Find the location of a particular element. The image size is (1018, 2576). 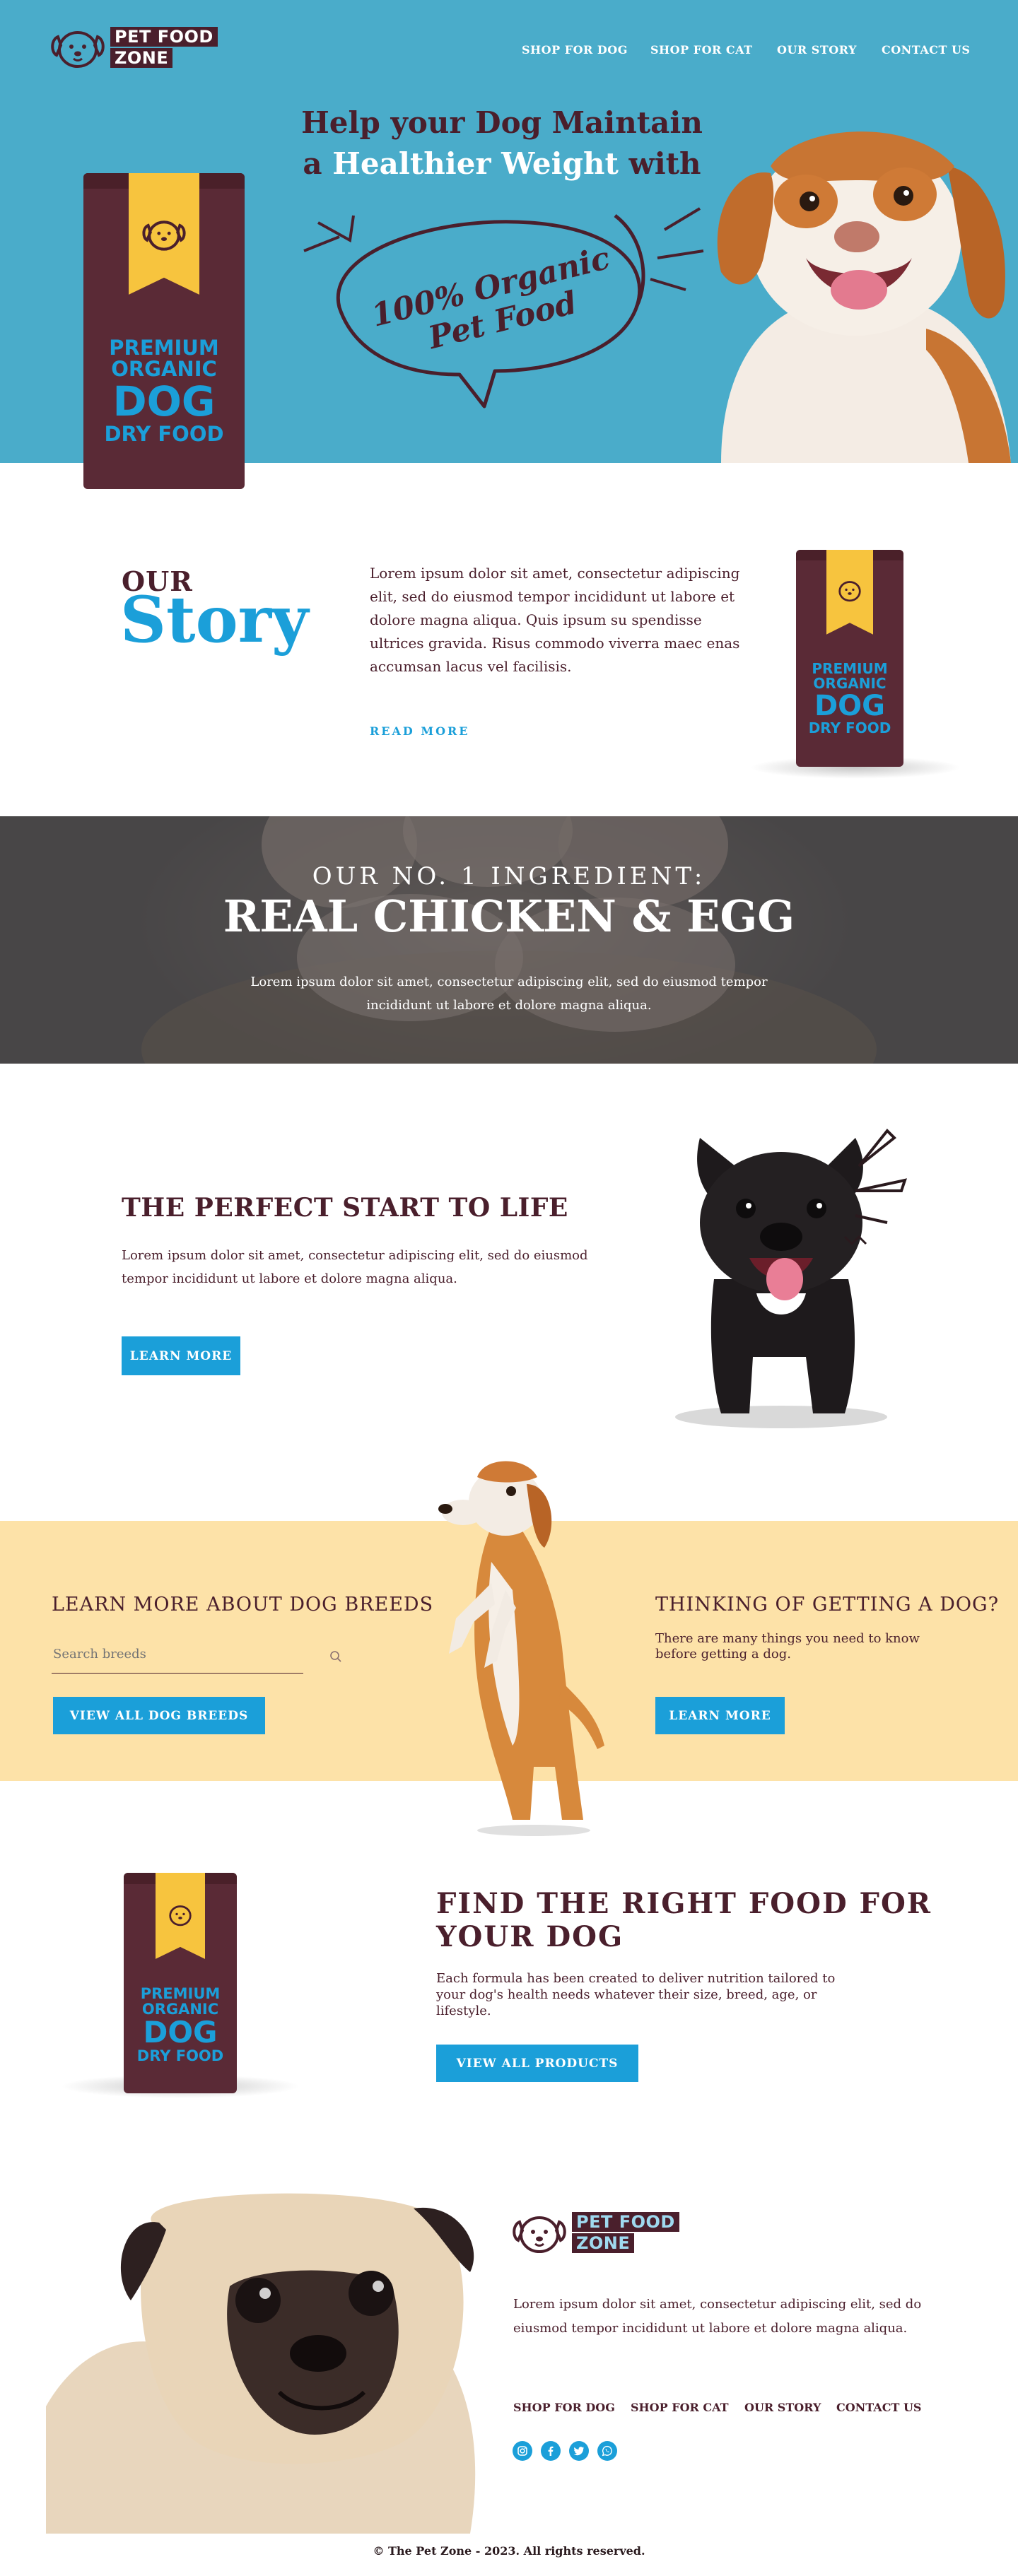

story-food-bag: PREMIUM ORGANIC DOG DRY FOOD is located at coordinates (849, 658).